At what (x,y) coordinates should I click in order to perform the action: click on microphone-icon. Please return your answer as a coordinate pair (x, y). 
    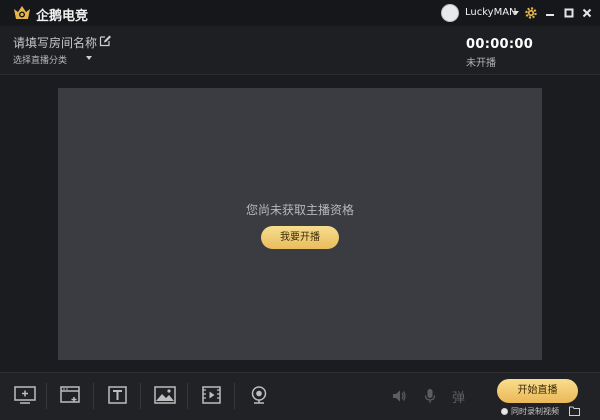
    Looking at the image, I should click on (430, 396).